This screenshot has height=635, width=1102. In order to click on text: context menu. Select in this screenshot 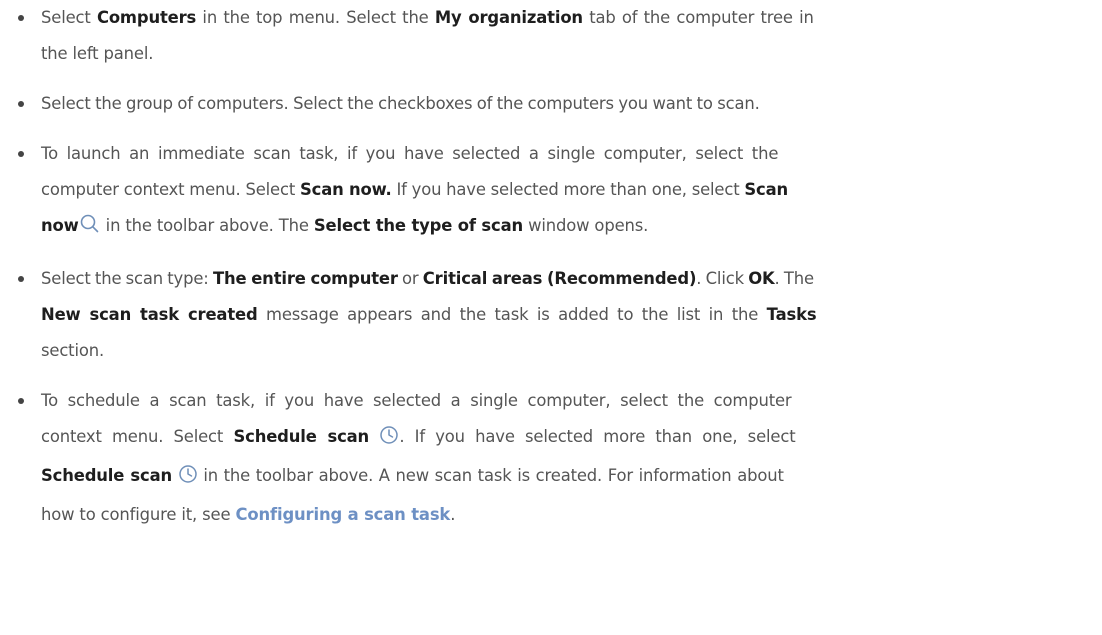, I will do `click(137, 436)`.